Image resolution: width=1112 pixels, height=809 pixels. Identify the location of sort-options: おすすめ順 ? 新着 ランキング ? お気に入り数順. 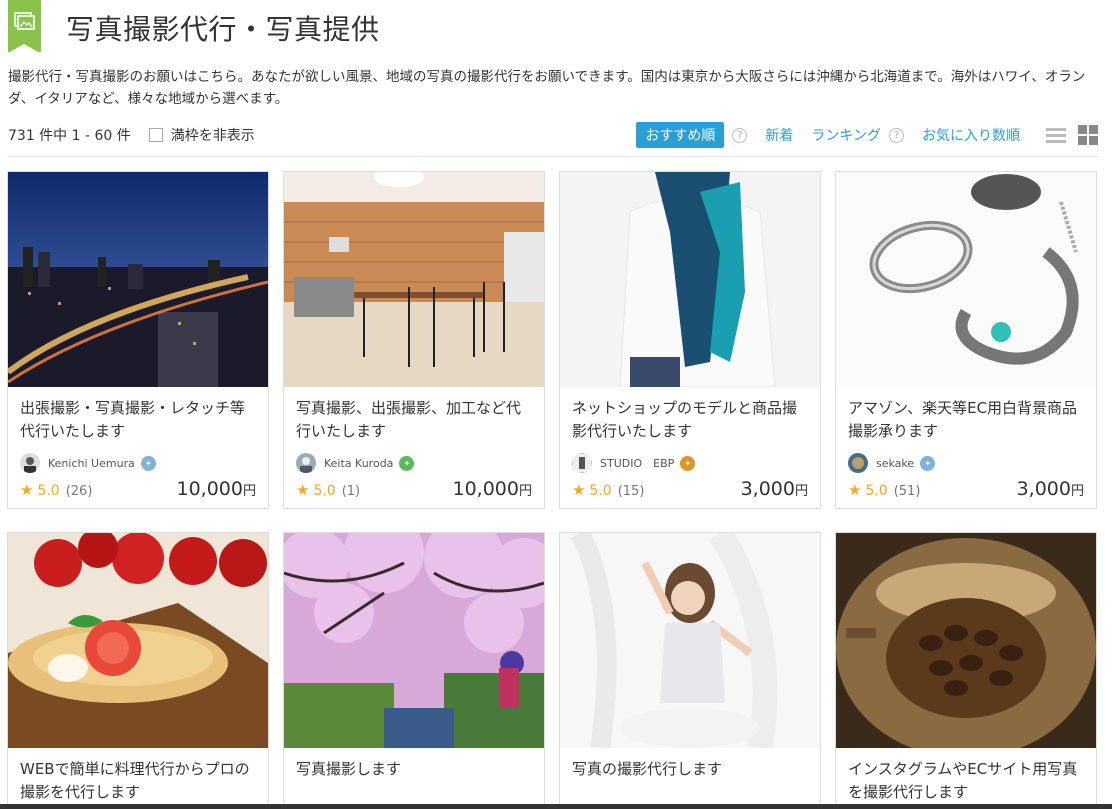
(867, 135).